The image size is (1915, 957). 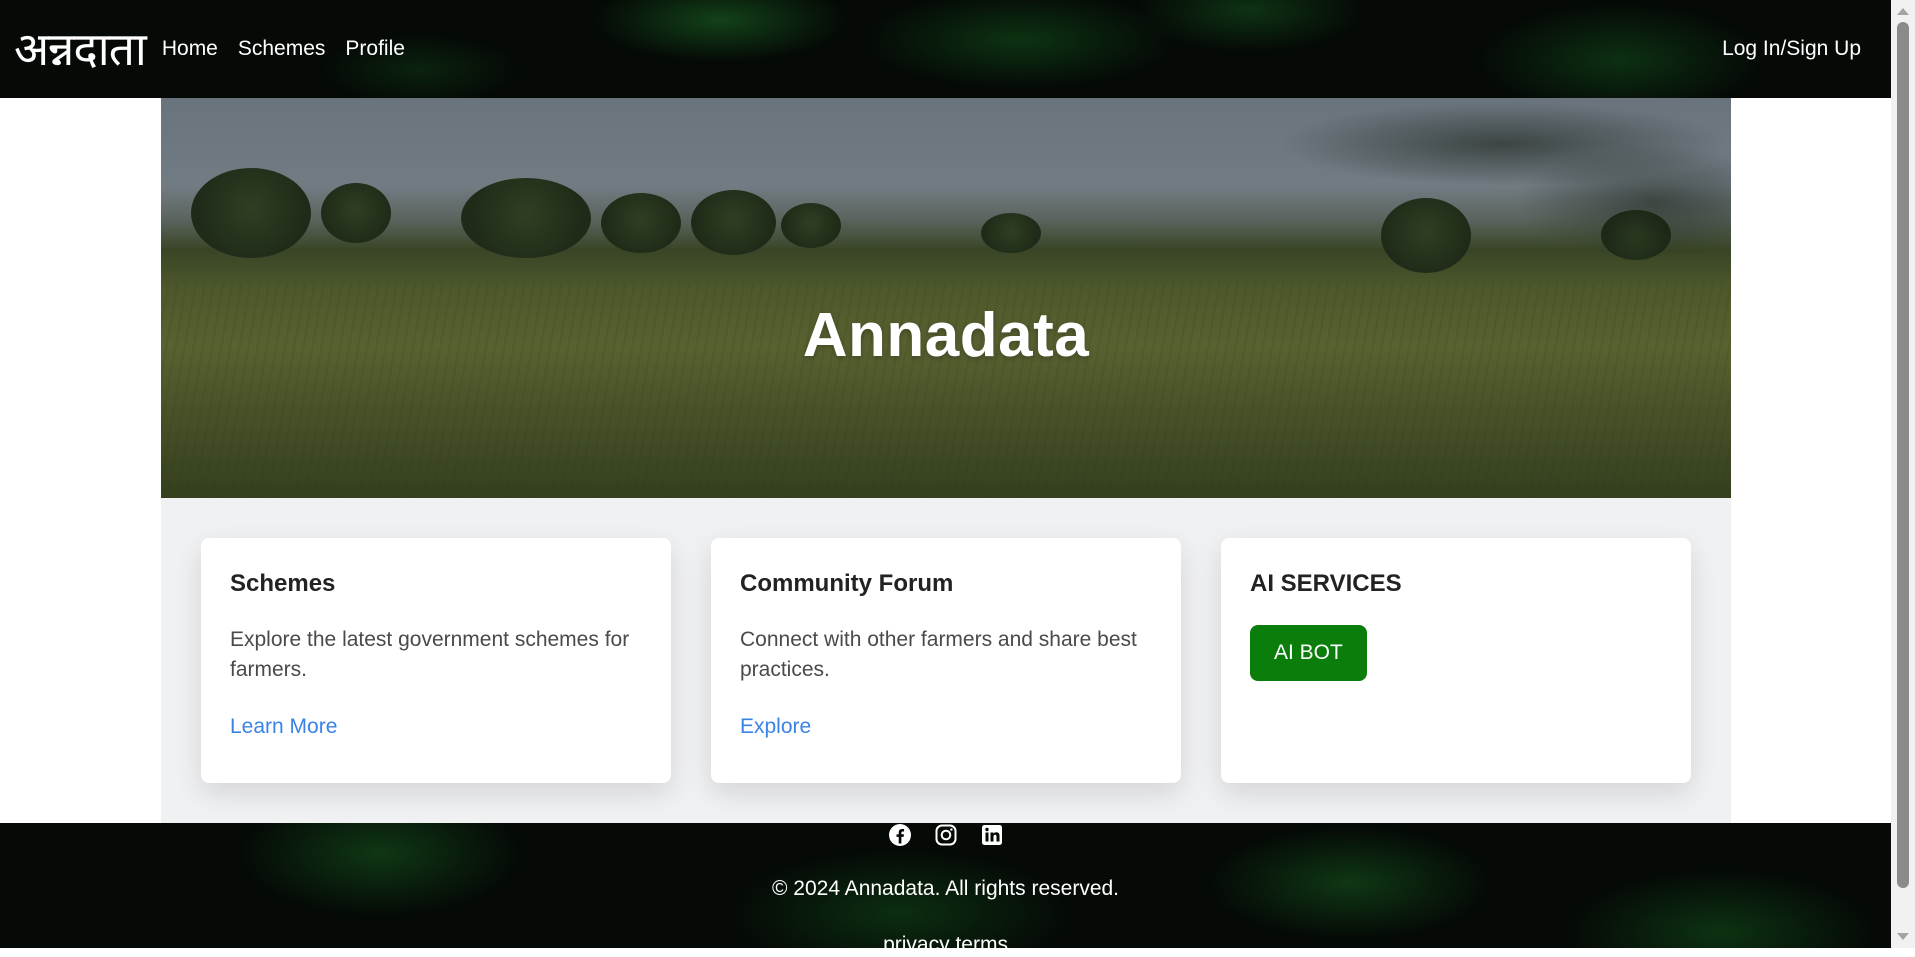 I want to click on footer-links: privacy terms, so click(x=945, y=945).